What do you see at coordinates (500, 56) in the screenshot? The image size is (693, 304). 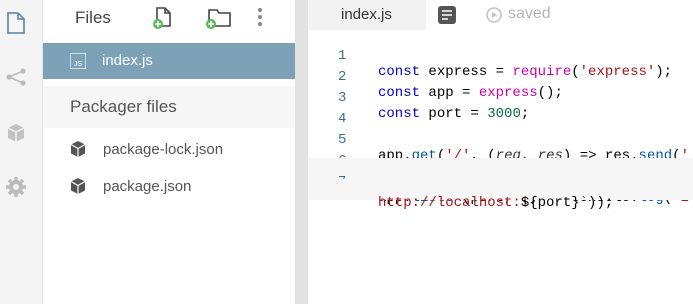 I see `code-line: 1 const express = require('express');` at bounding box center [500, 56].